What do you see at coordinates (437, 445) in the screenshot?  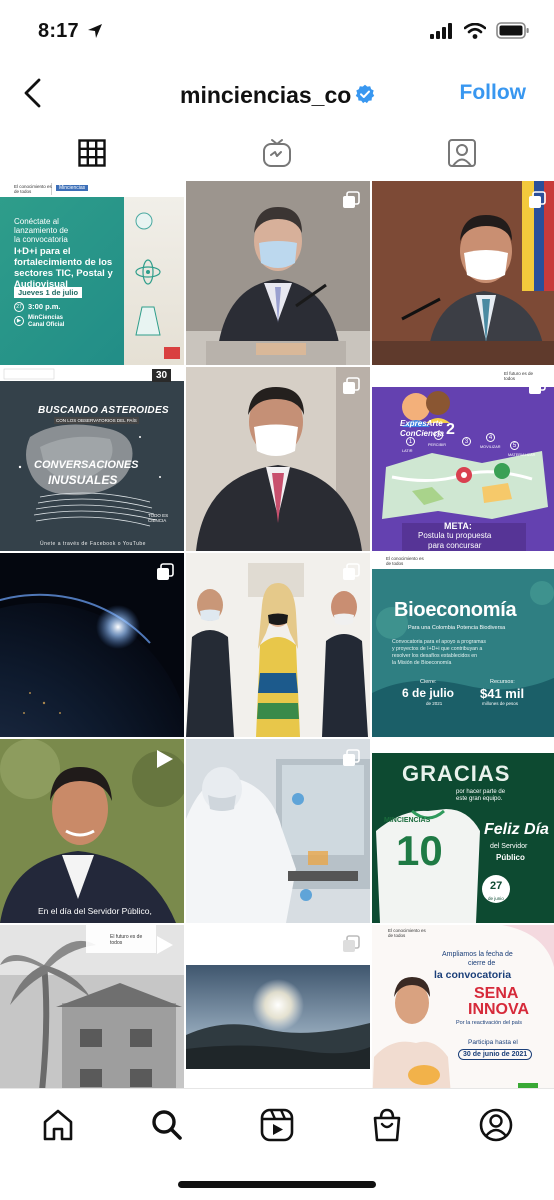 I see `step-label: PERCIBIR` at bounding box center [437, 445].